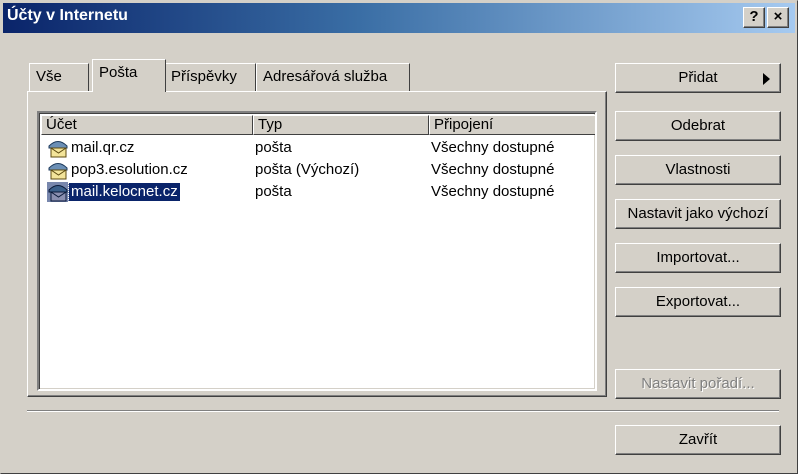 The height and width of the screenshot is (474, 798). What do you see at coordinates (147, 125) in the screenshot?
I see `column-header-account: Účet` at bounding box center [147, 125].